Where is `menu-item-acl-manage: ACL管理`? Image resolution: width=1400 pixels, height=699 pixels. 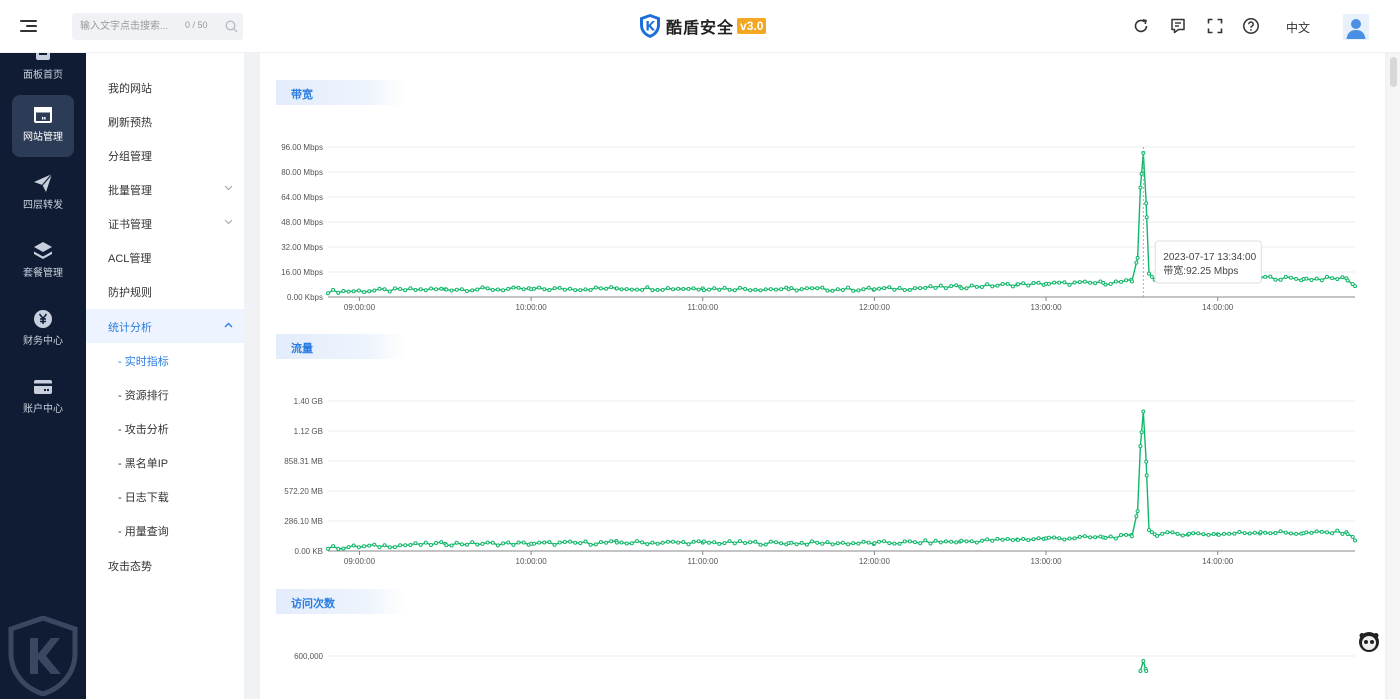 menu-item-acl-manage: ACL管理 is located at coordinates (165, 257).